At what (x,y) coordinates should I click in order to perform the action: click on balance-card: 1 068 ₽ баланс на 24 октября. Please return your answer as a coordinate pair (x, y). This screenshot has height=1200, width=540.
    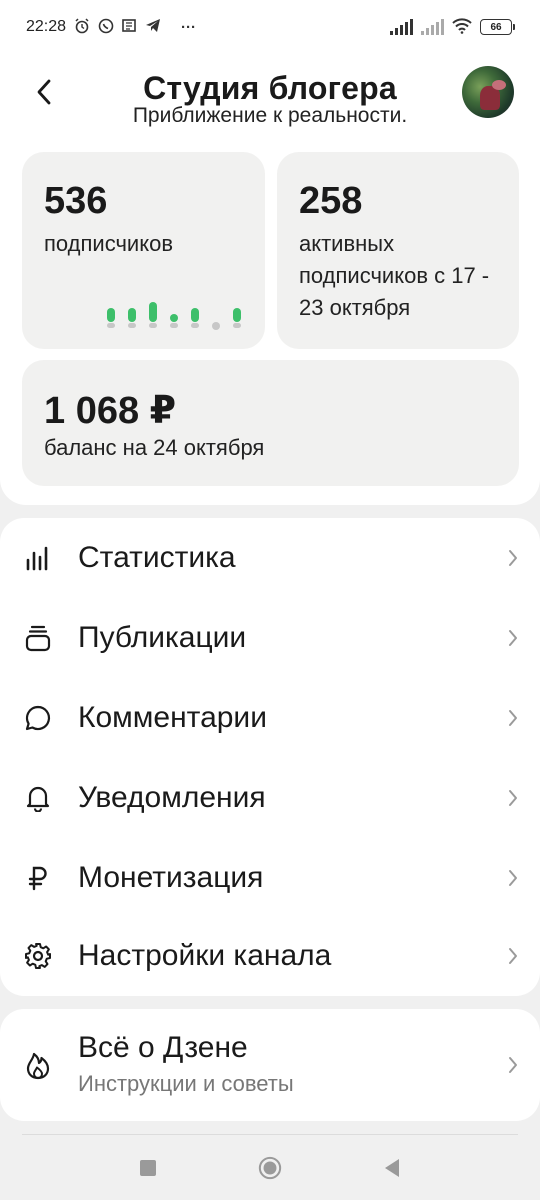
    Looking at the image, I should click on (270, 423).